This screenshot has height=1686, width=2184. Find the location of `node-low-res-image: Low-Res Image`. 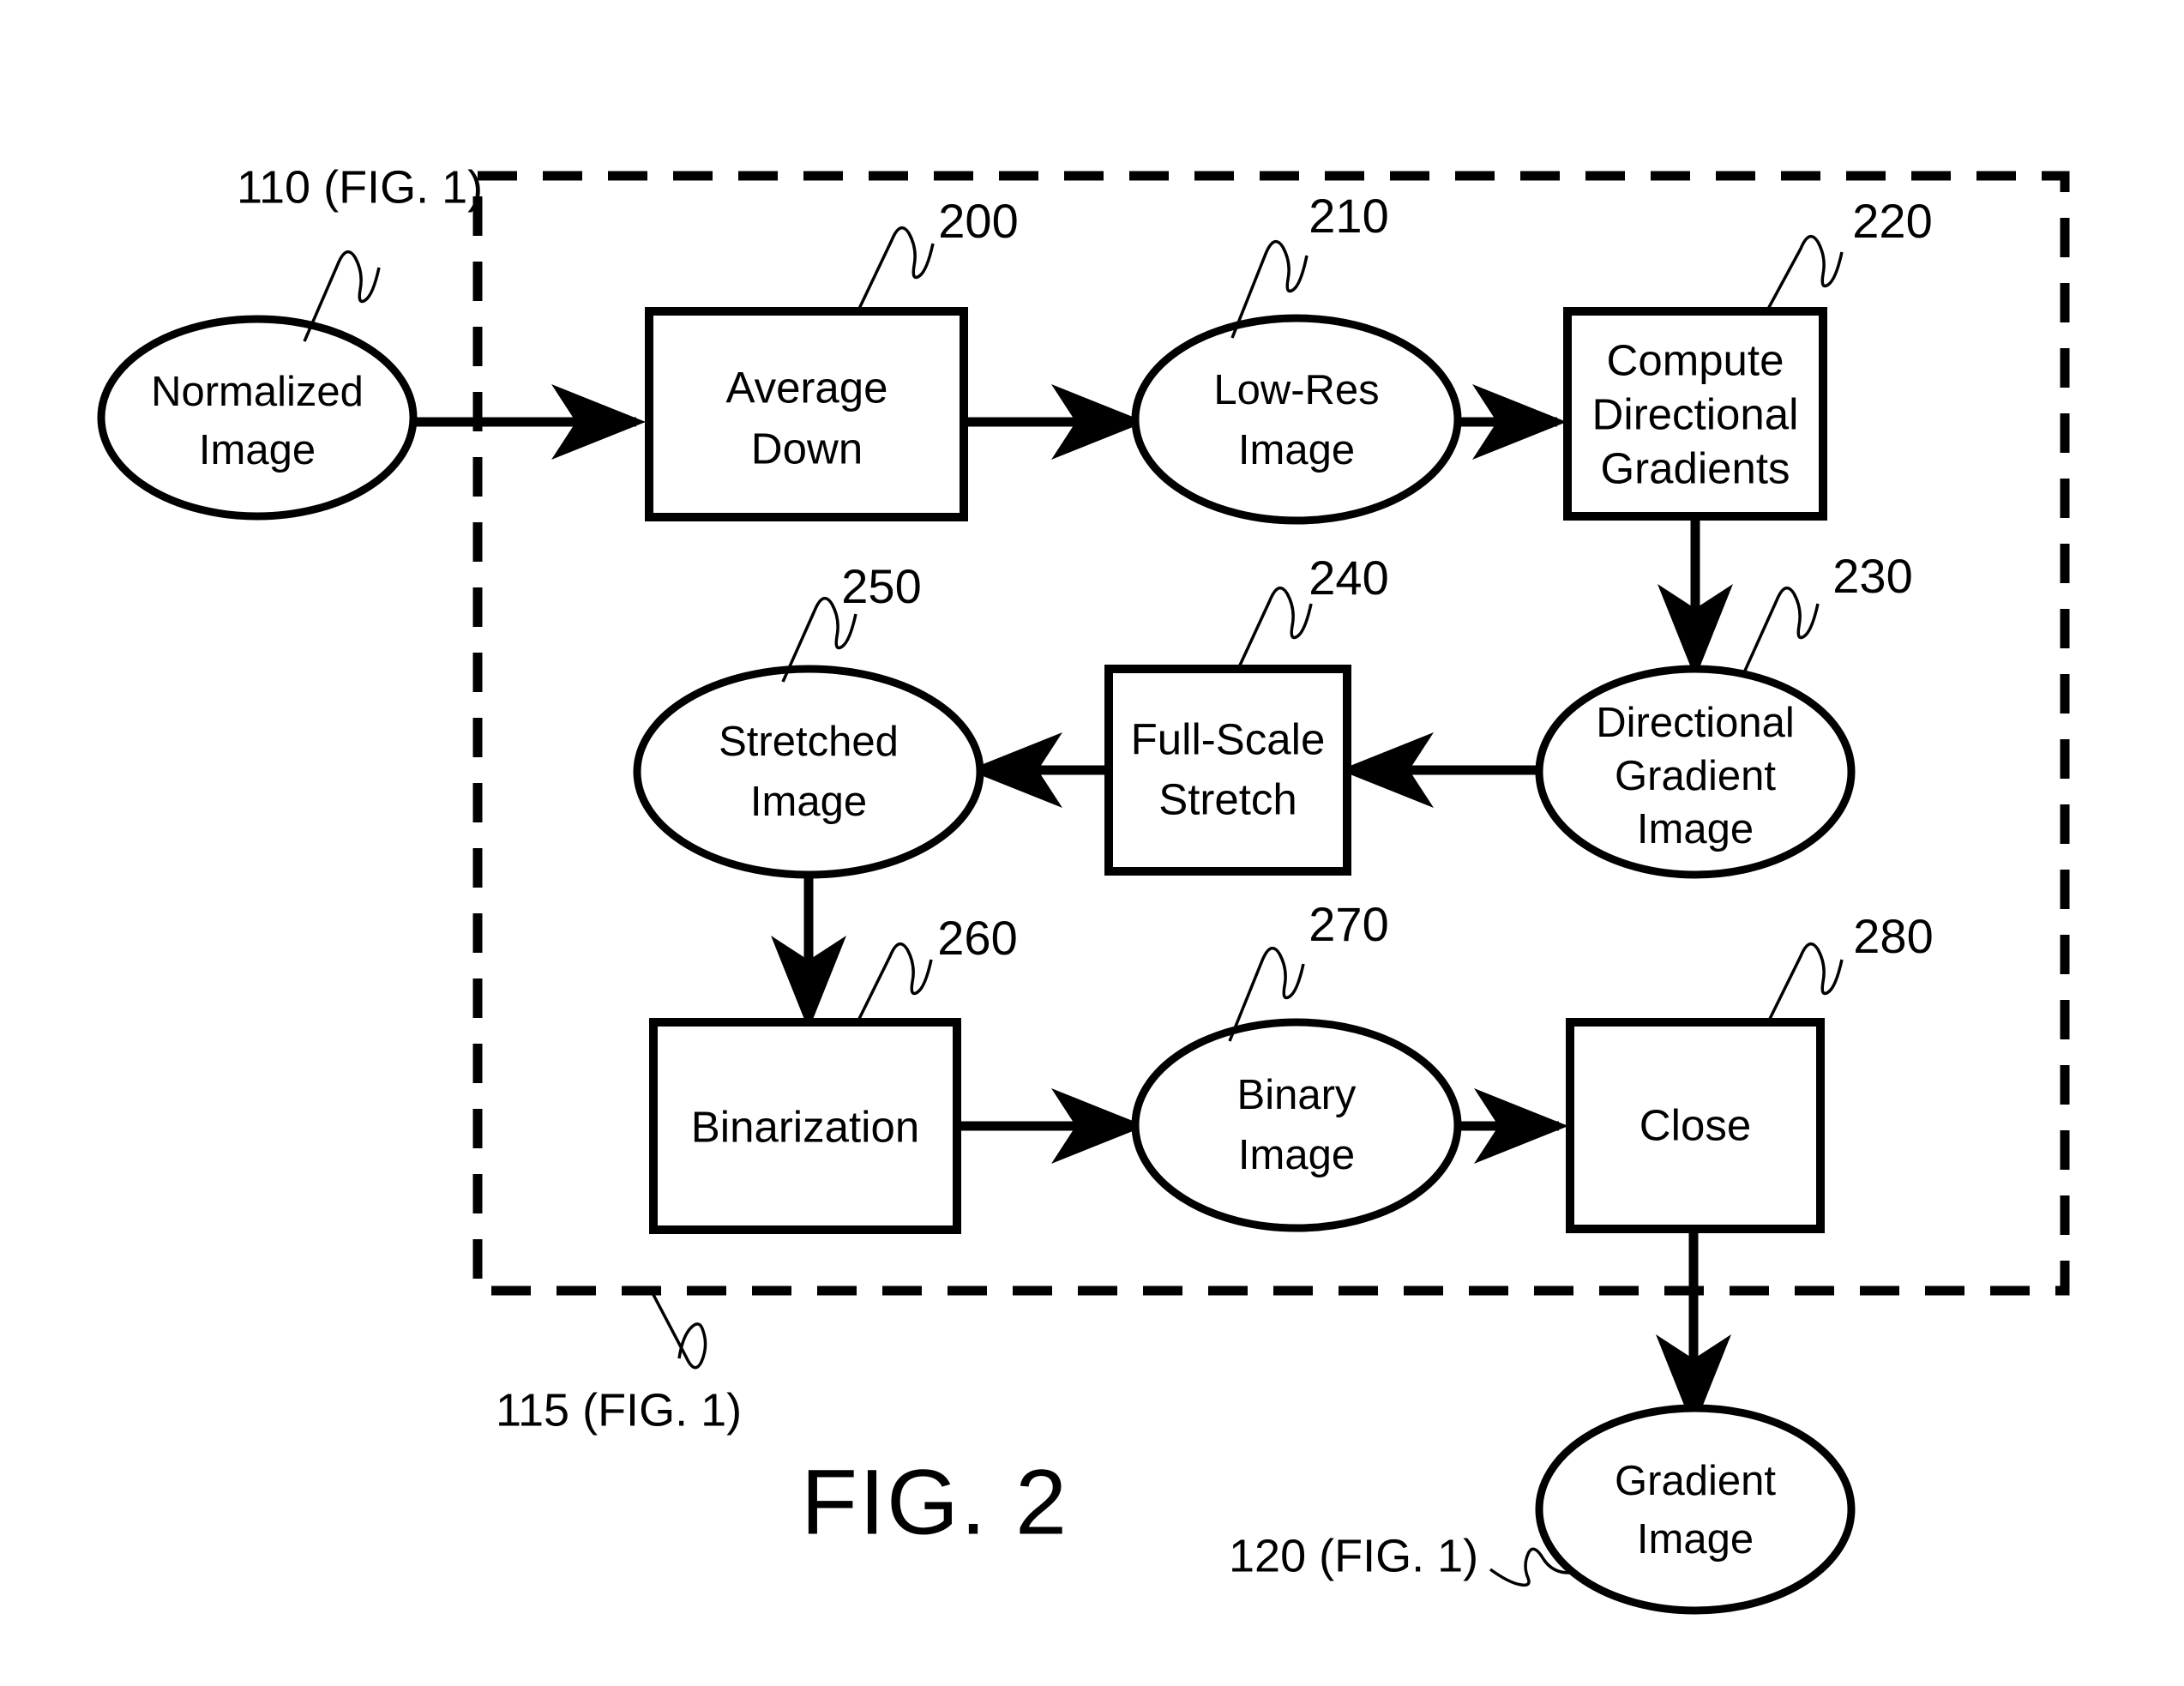

node-low-res-image: Low-Res Image is located at coordinates (1296, 419).